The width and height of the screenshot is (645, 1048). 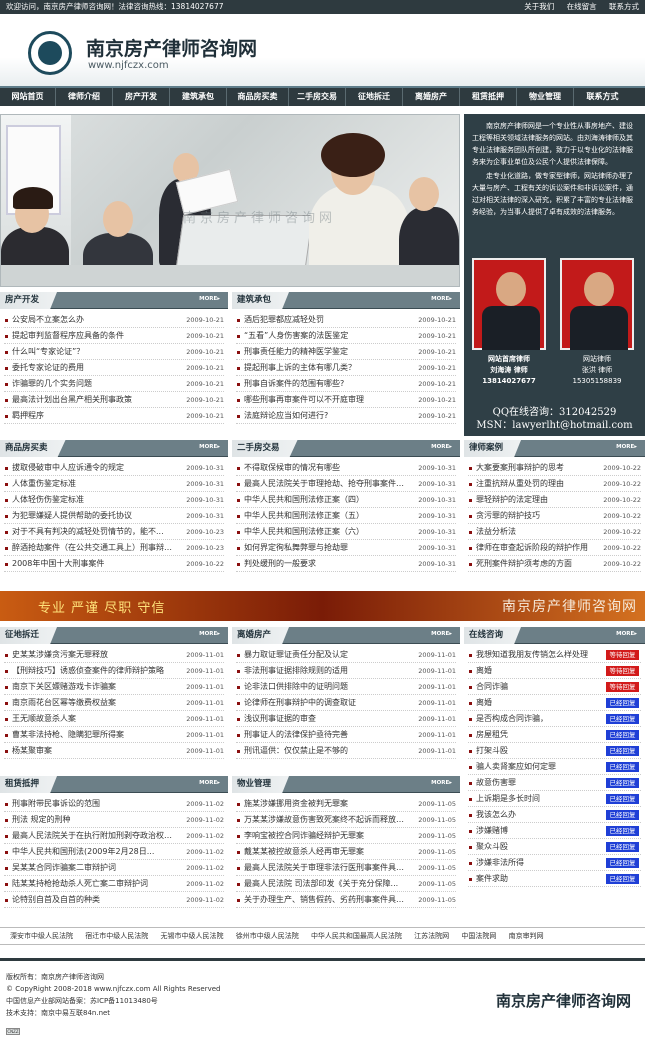 What do you see at coordinates (94, 718) in the screenshot?
I see `item-title: 王无顺故意杀人案` at bounding box center [94, 718].